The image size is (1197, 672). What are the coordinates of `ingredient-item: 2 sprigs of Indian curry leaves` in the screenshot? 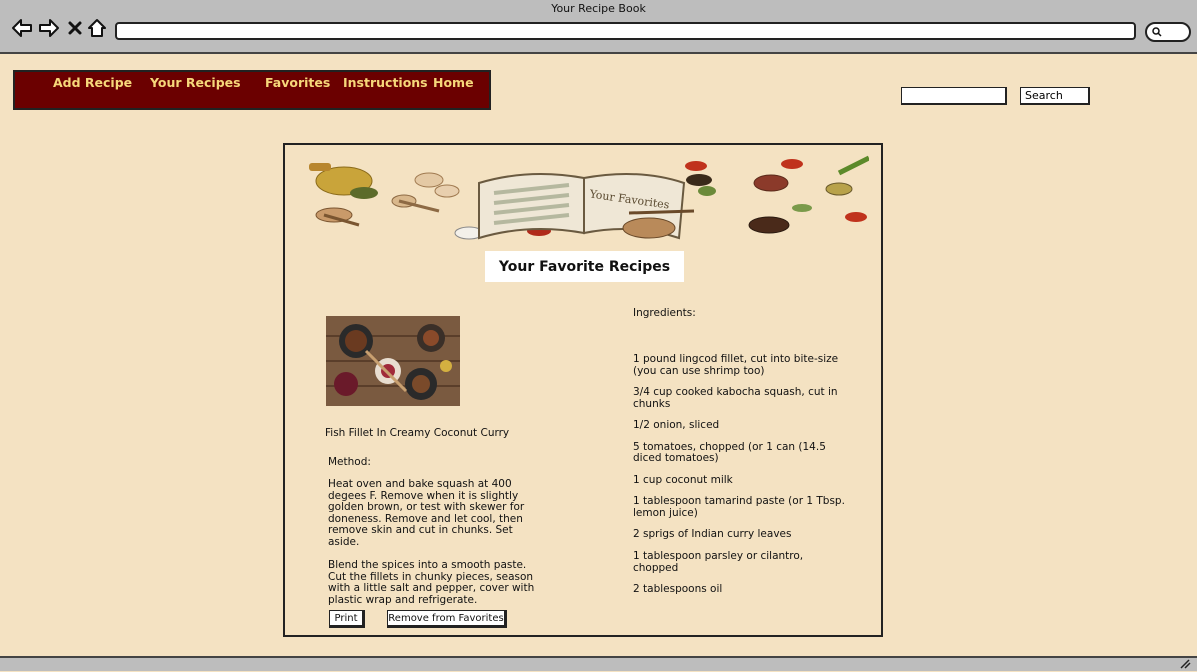 It's located at (712, 534).